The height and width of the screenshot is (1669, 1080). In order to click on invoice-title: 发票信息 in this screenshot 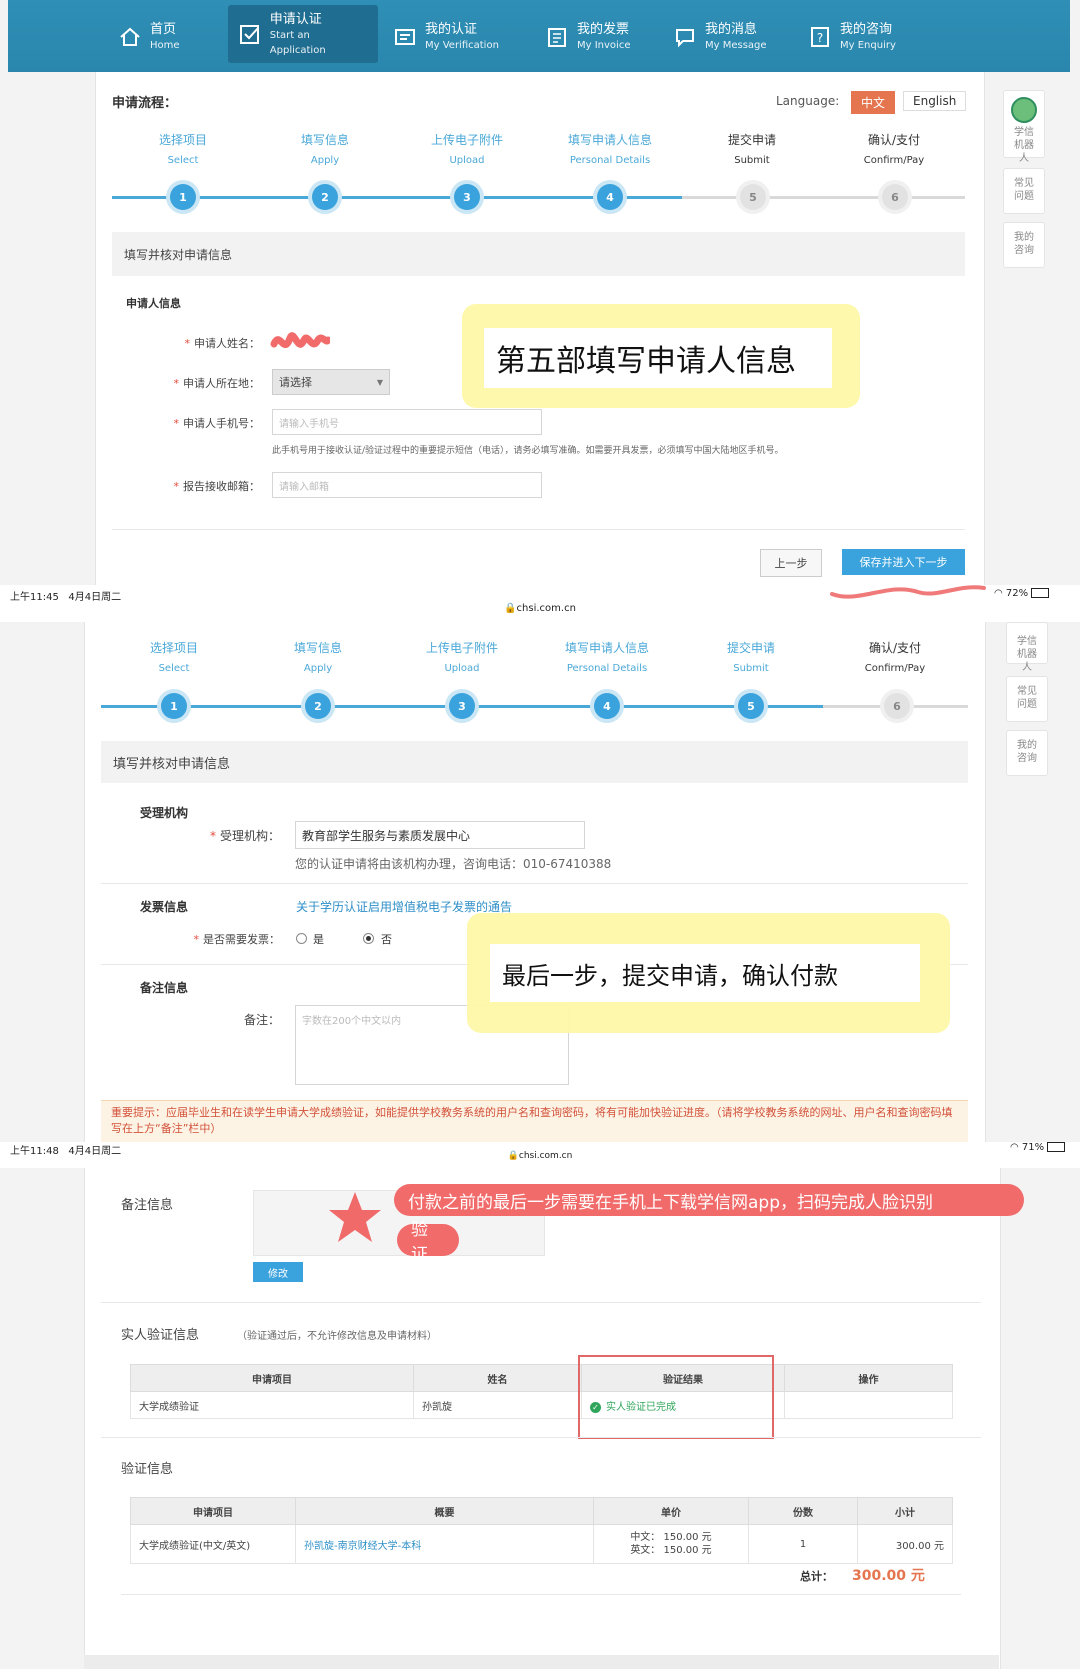, I will do `click(164, 907)`.